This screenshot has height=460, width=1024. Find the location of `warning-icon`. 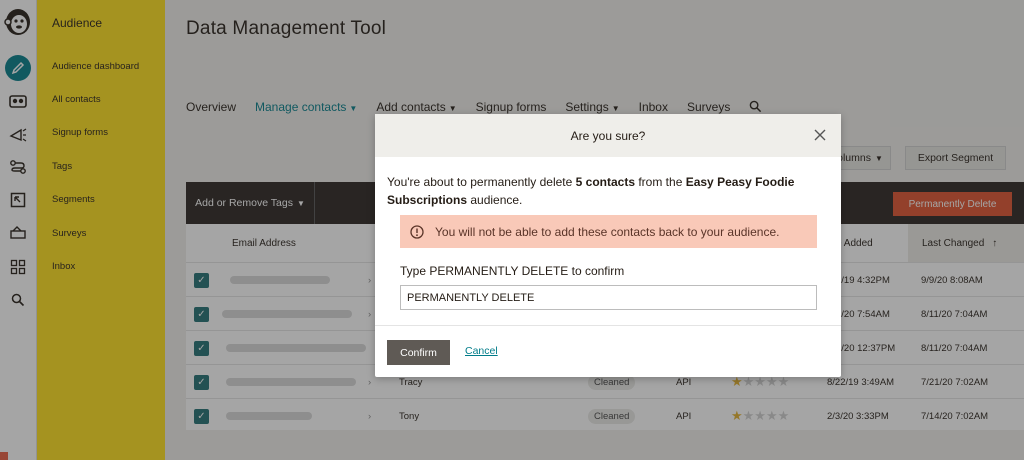

warning-icon is located at coordinates (417, 231).